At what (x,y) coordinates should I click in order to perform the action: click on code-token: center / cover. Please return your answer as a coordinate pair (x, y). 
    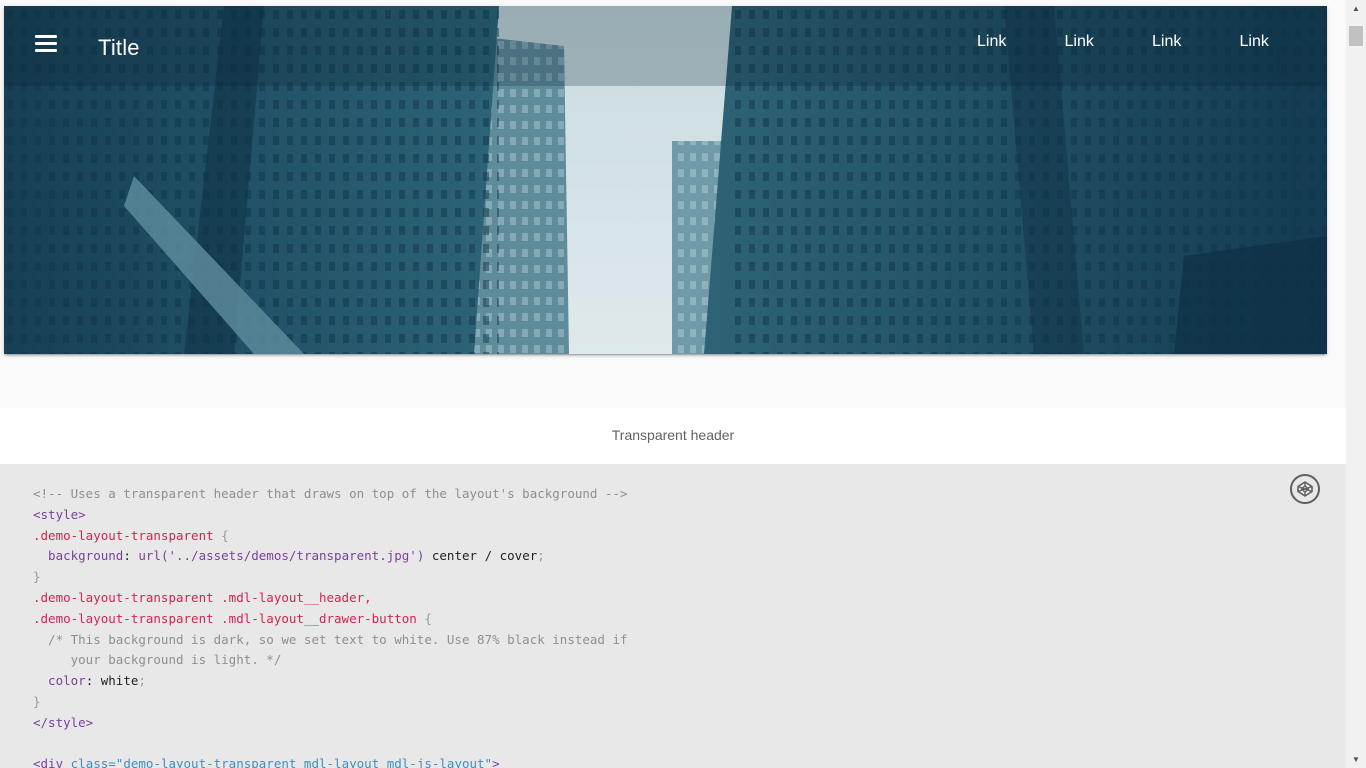
    Looking at the image, I should click on (481, 556).